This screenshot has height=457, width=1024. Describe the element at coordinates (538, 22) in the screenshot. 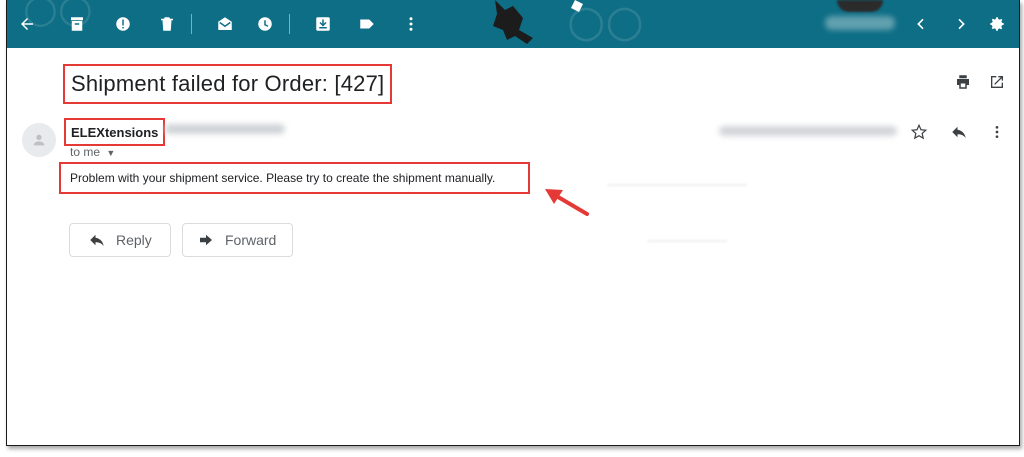

I see `decorative-figure` at that location.